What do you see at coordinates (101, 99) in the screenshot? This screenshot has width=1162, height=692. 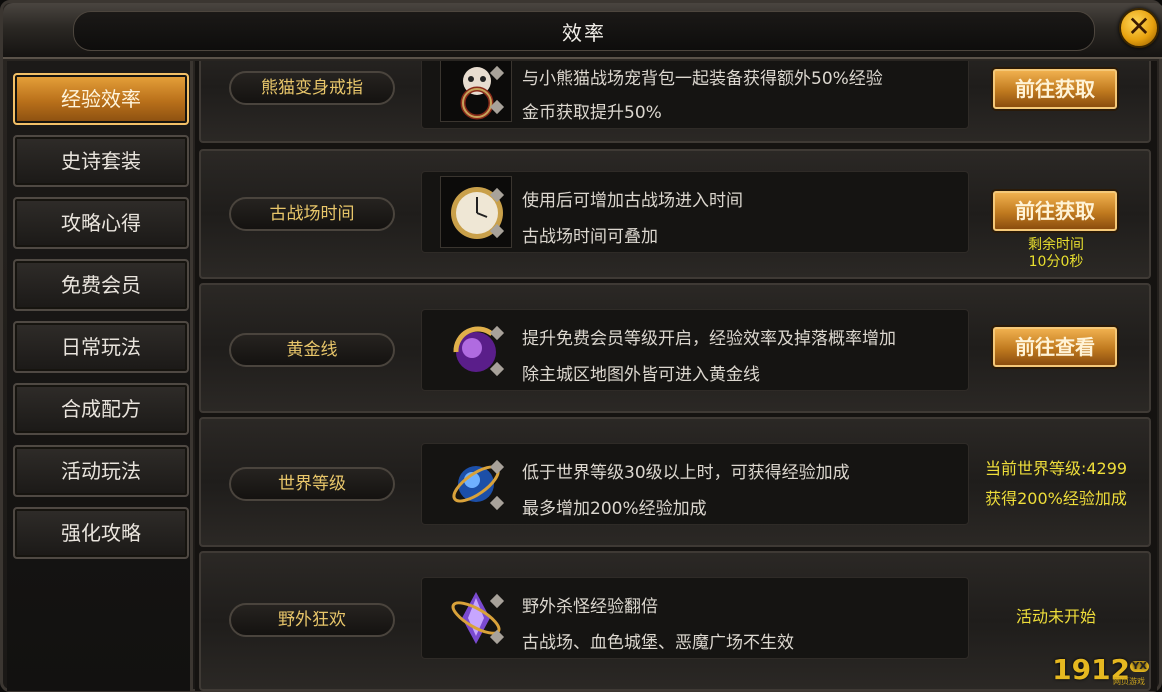 I see `sidebar-item-exp-efficiency: 经验效率` at bounding box center [101, 99].